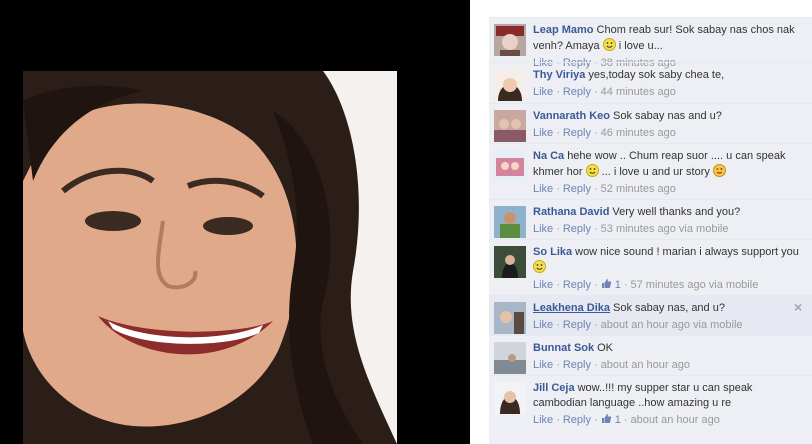  Describe the element at coordinates (605, 348) in the screenshot. I see `comment-body: OK` at that location.